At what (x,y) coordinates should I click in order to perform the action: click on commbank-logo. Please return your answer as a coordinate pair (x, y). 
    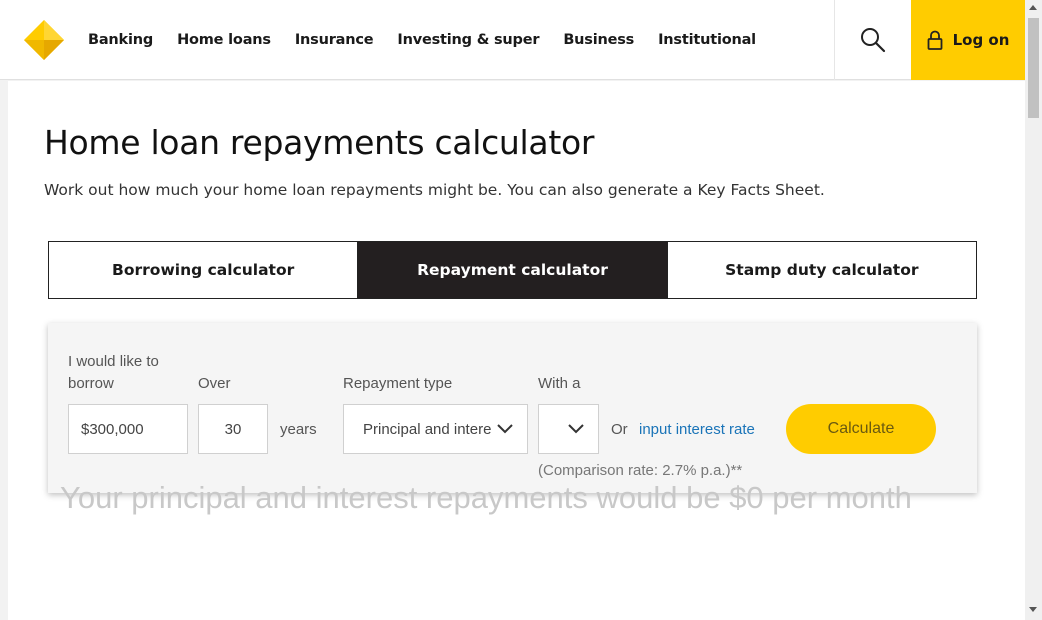
    Looking at the image, I should click on (44, 40).